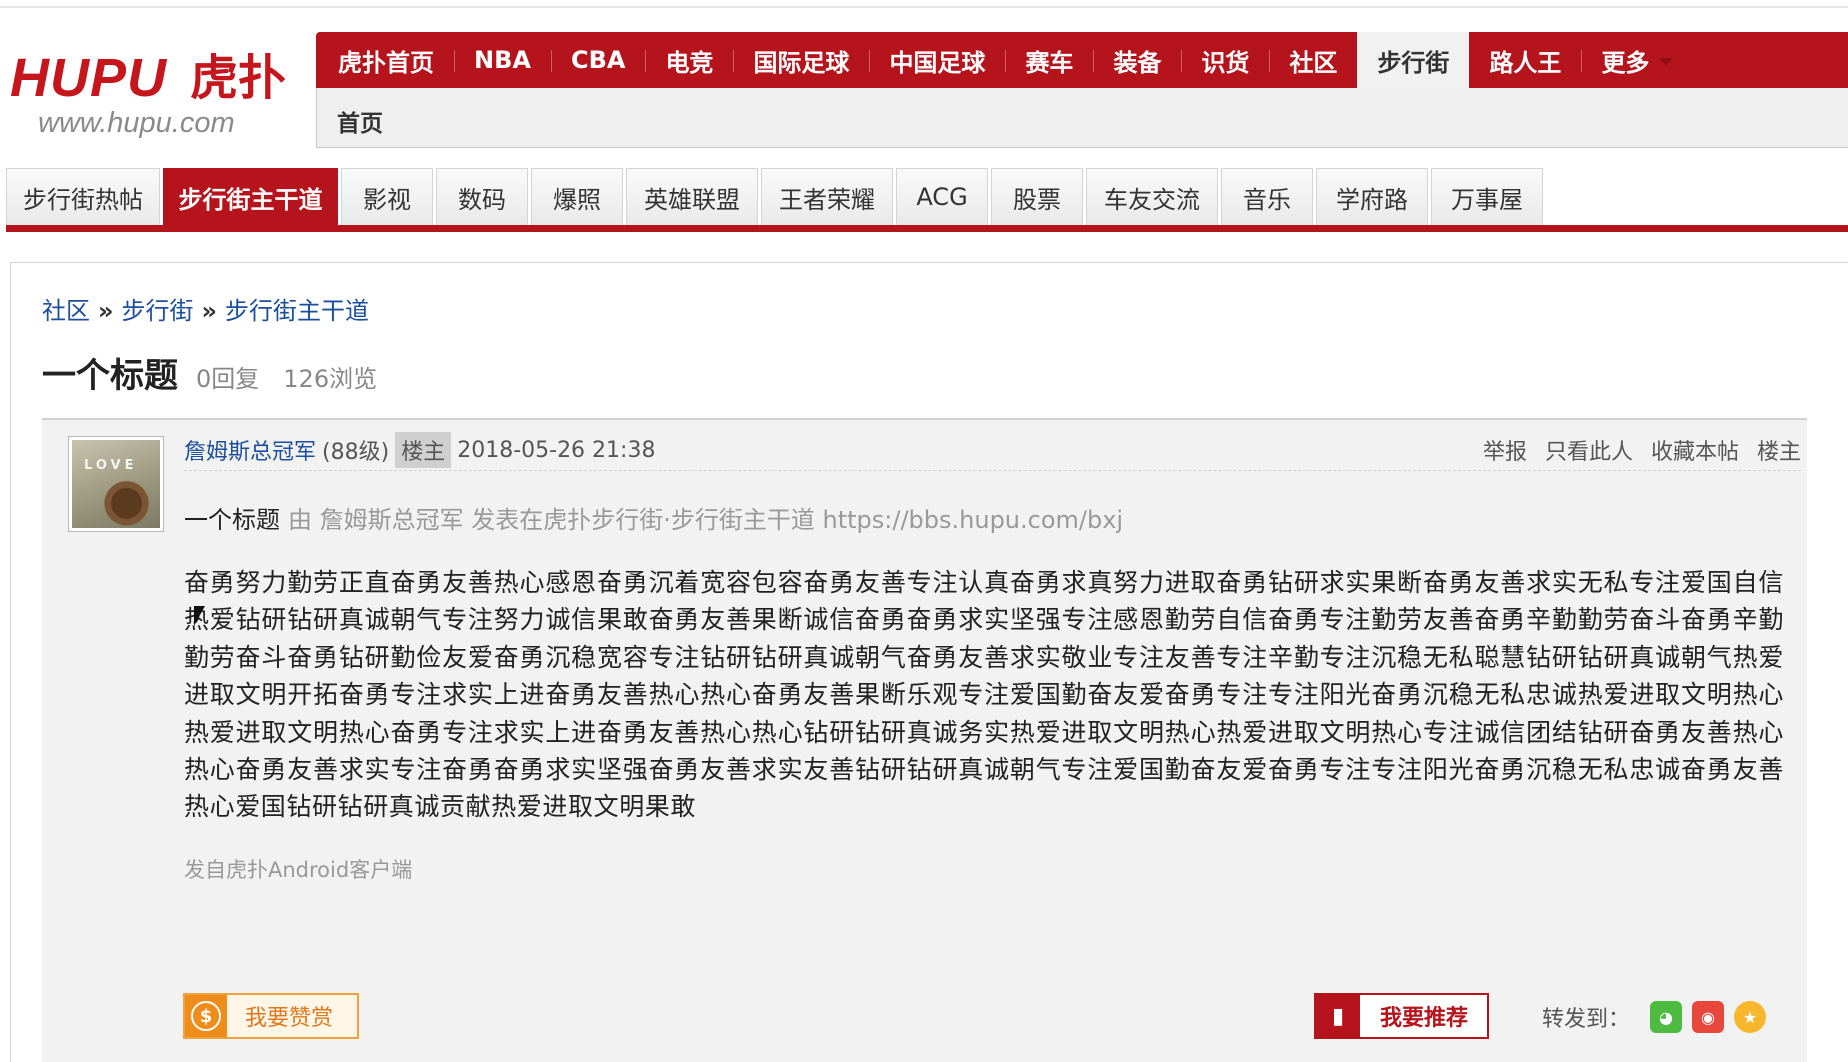  I want to click on weibo-icon: ◉, so click(1708, 1017).